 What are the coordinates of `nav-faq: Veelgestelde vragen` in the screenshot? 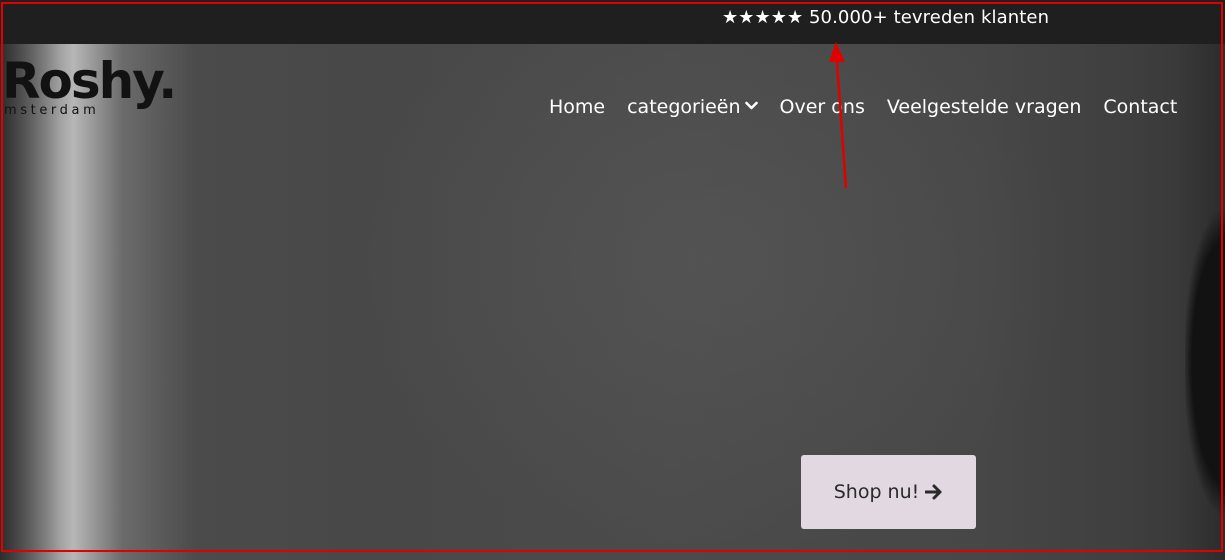 It's located at (984, 107).